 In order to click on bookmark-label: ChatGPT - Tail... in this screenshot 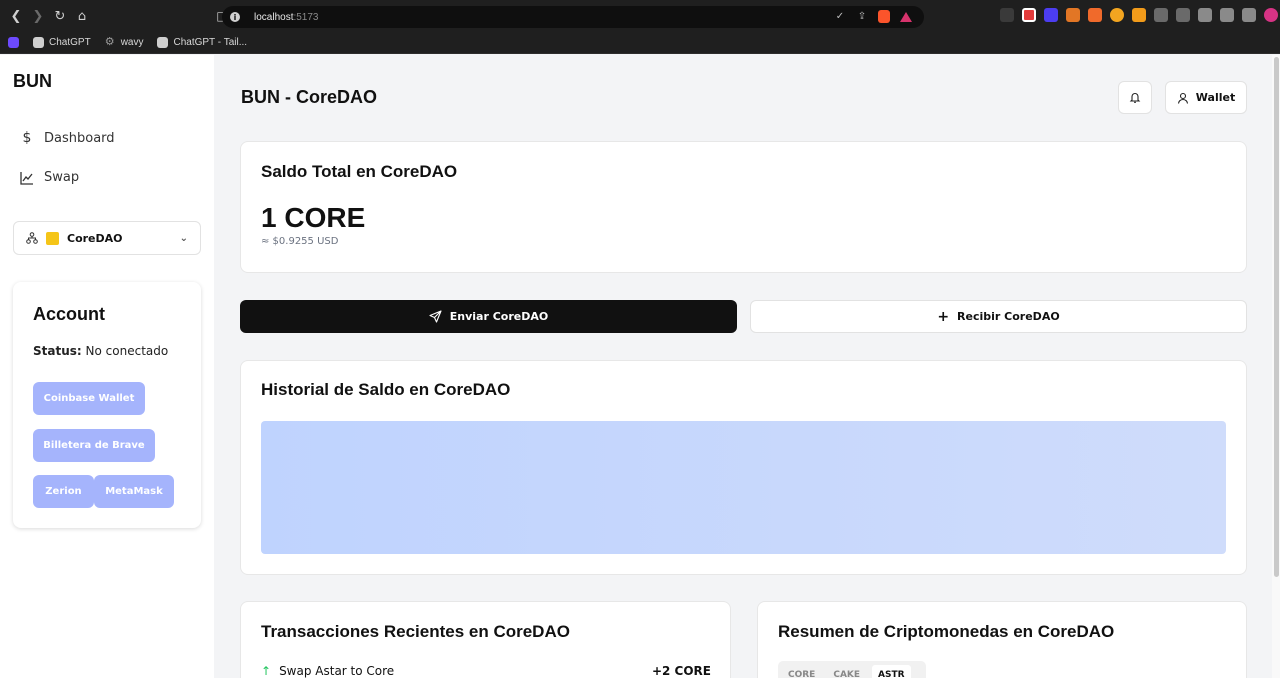, I will do `click(210, 42)`.